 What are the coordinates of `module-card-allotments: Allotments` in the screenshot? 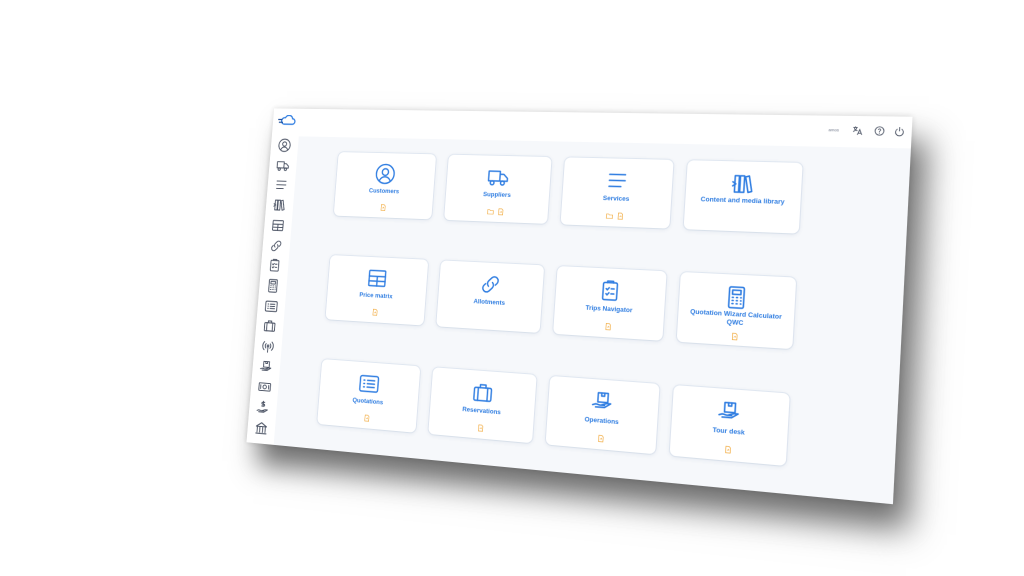 It's located at (490, 296).